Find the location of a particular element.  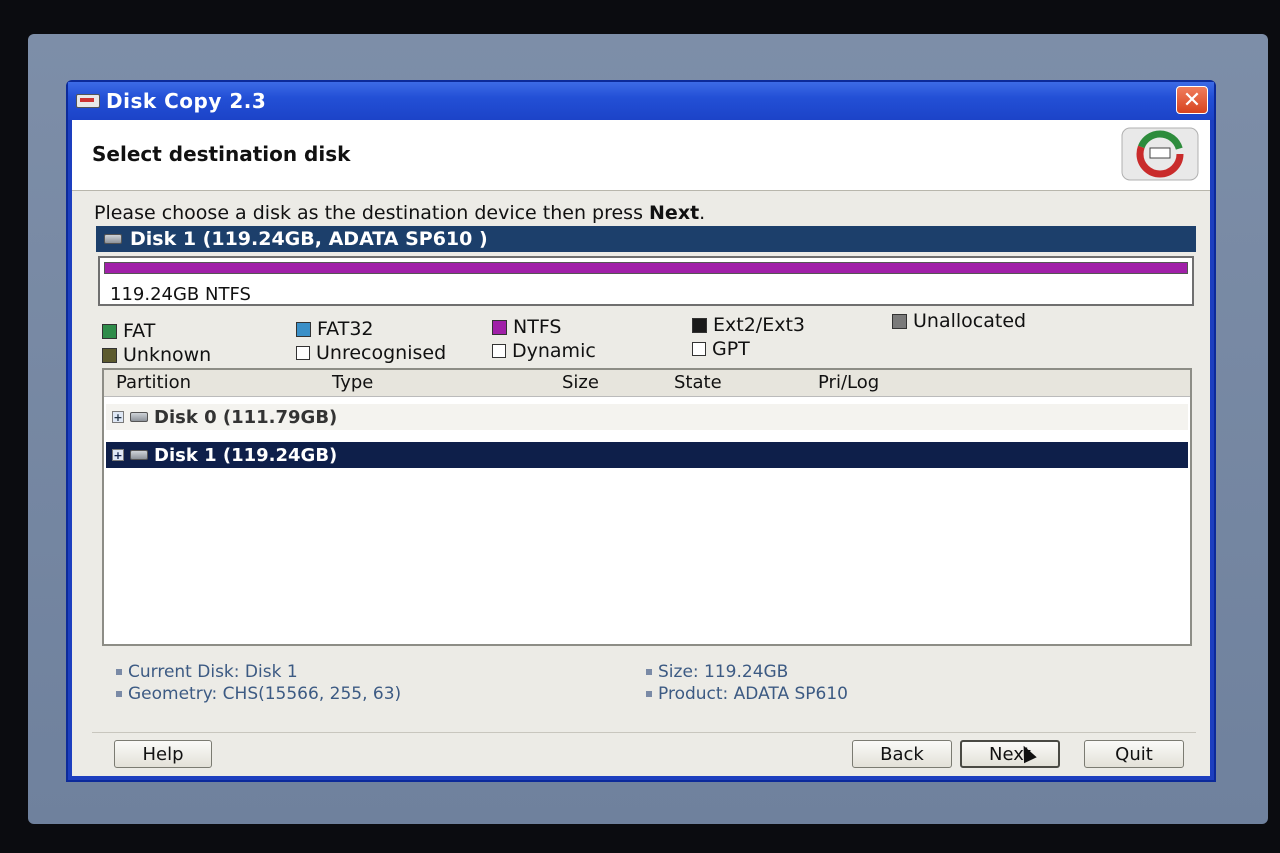

selected-disk-label: Disk 1 (119.24GB, ADATA SP610 ) is located at coordinates (309, 239).